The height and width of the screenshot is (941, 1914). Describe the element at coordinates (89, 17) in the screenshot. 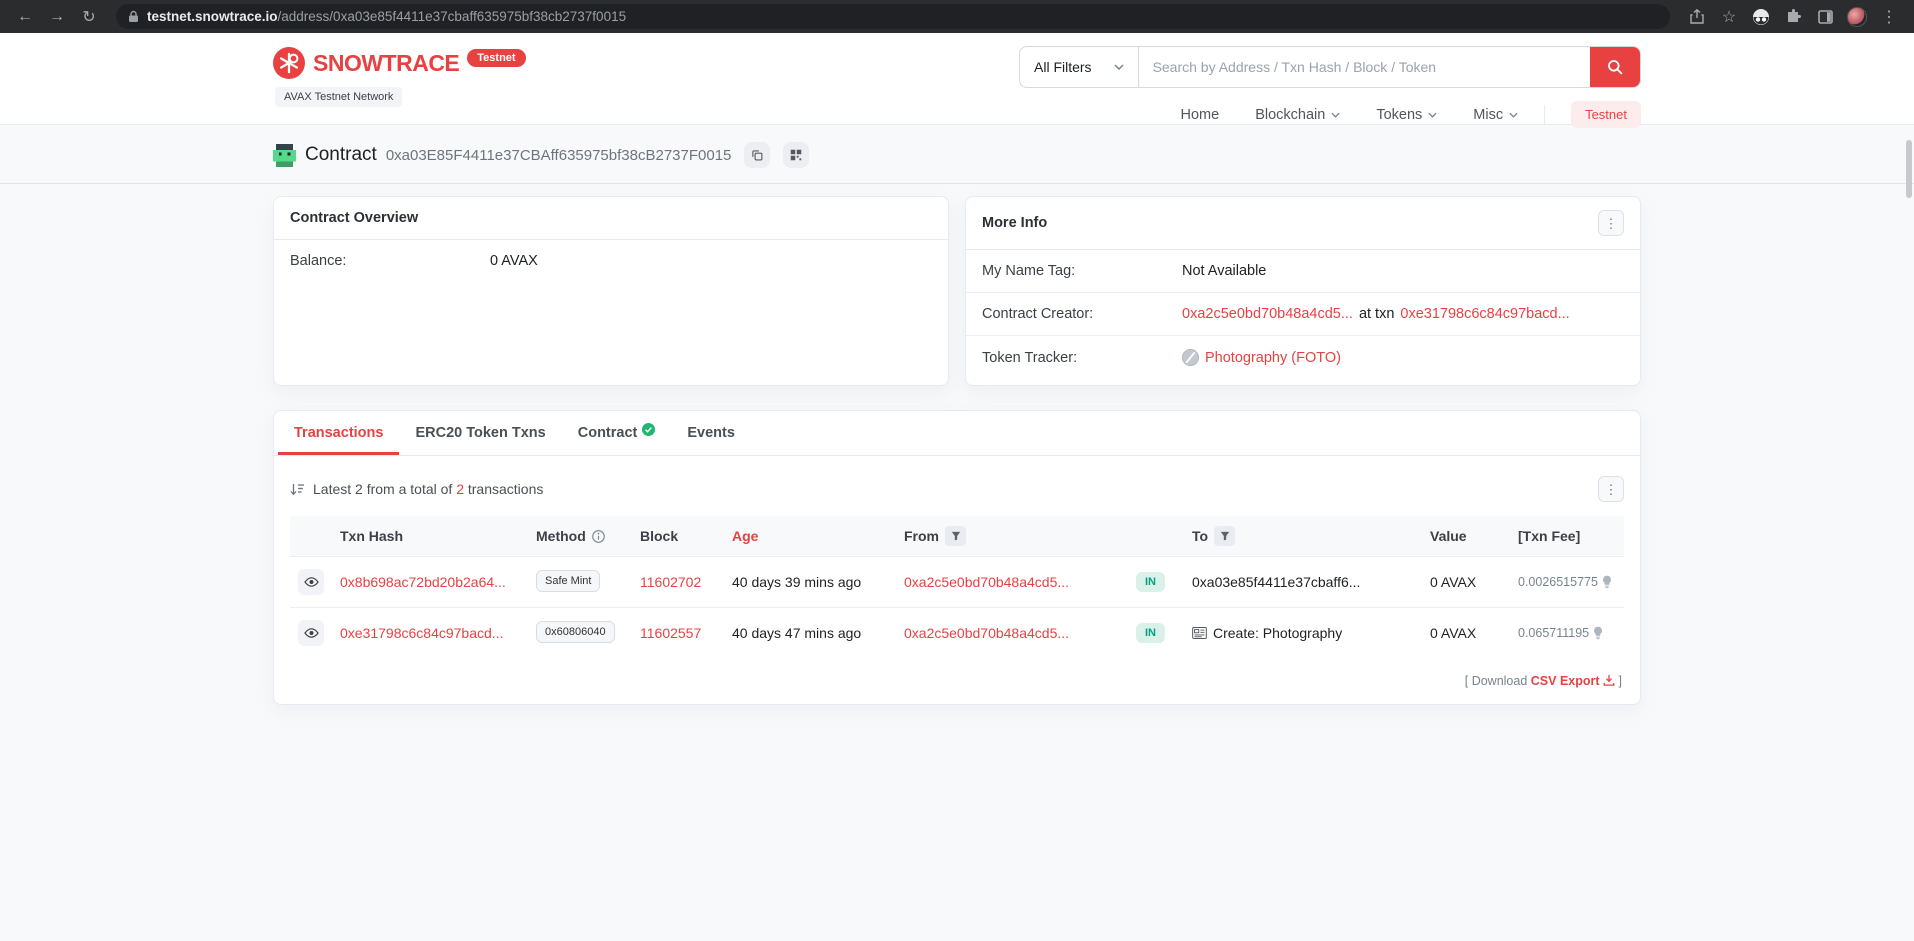

I see `reload-icon: ↻` at that location.